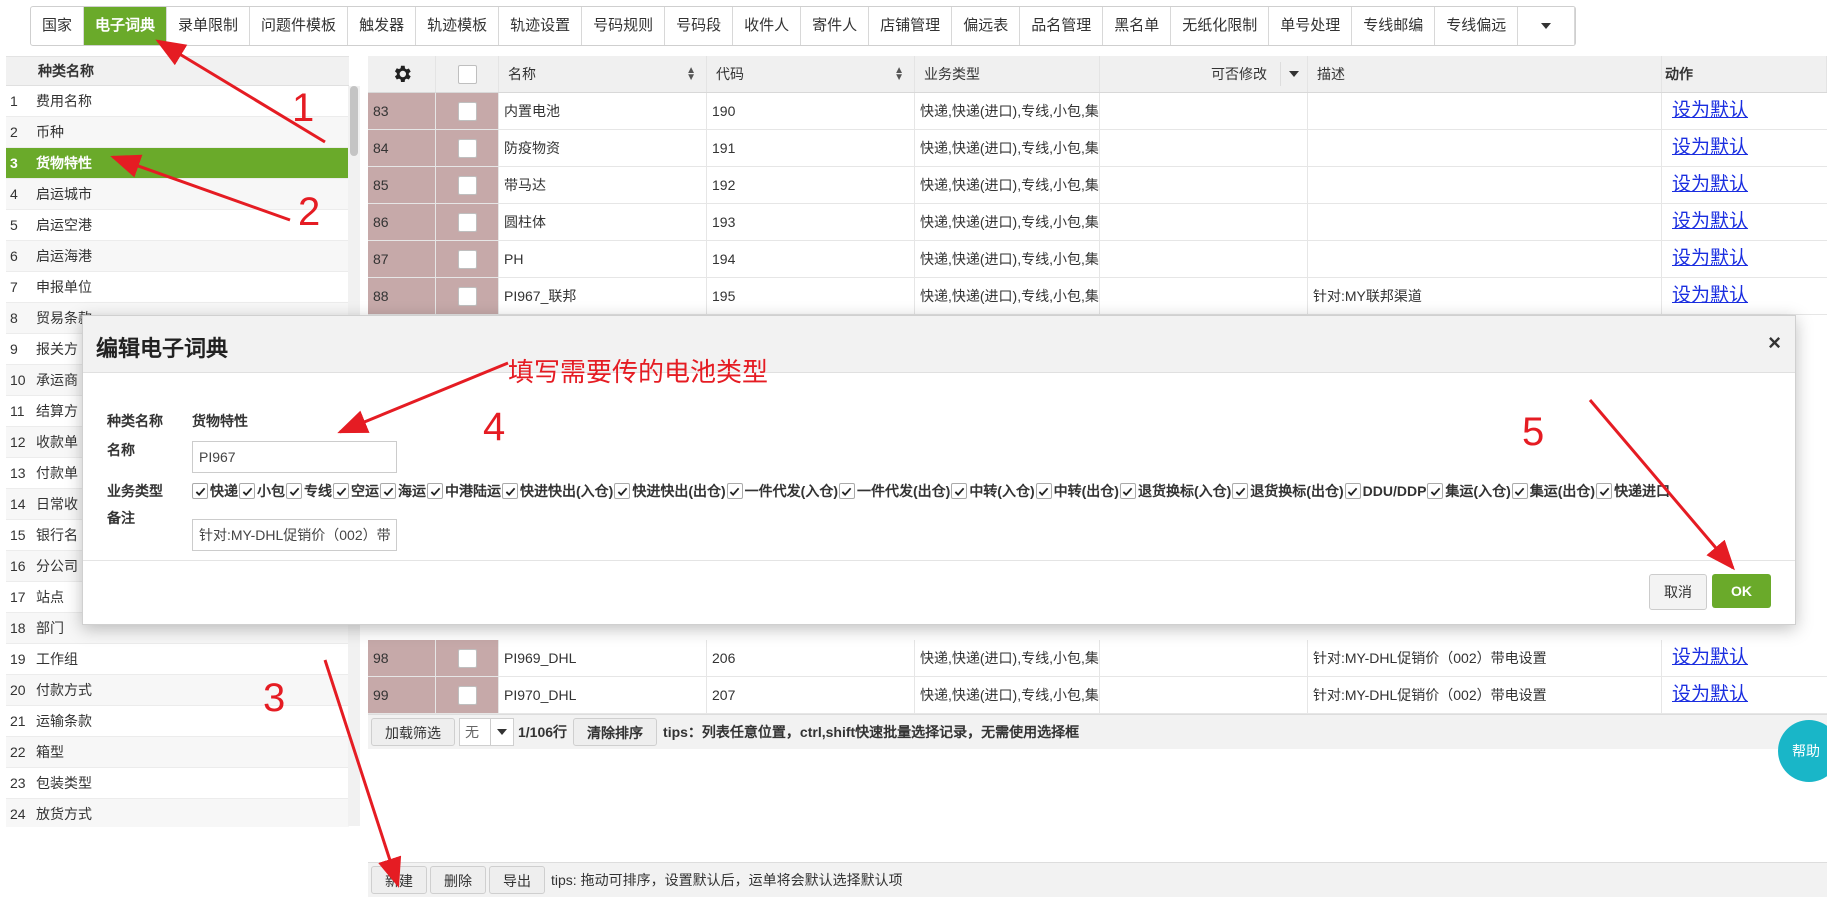 This screenshot has width=1827, height=905. Describe the element at coordinates (1293, 74) in the screenshot. I see `chevron-down-icon` at that location.